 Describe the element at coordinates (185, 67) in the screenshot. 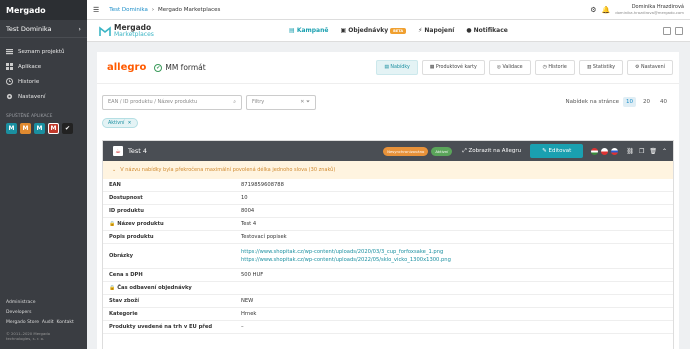

I see `format-name: MM formát` at that location.